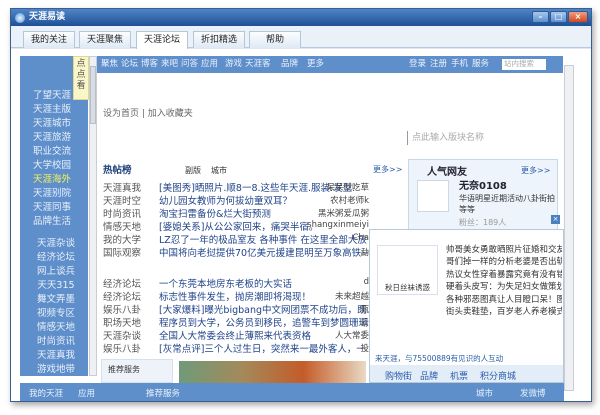 This screenshot has height=415, width=600. I want to click on left-scrollbar-thumb, so click(93, 95).